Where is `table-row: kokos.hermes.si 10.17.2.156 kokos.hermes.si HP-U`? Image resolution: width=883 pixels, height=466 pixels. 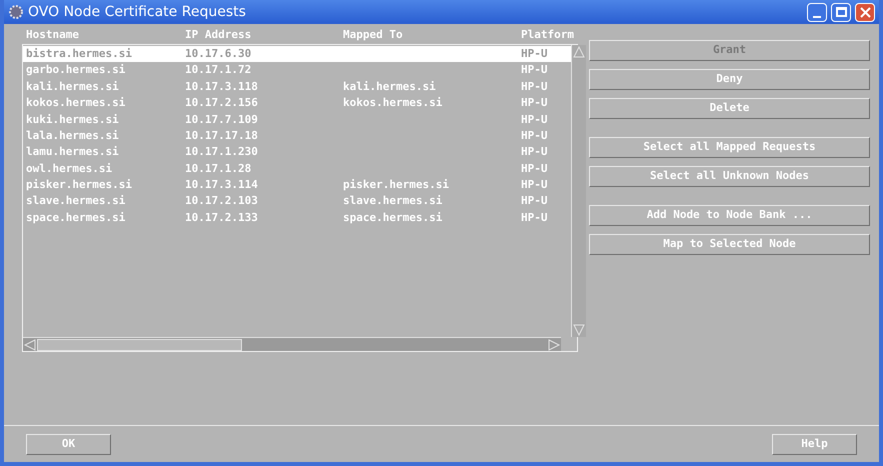
table-row: kokos.hermes.si 10.17.2.156 kokos.hermes.si HP-U is located at coordinates (297, 103).